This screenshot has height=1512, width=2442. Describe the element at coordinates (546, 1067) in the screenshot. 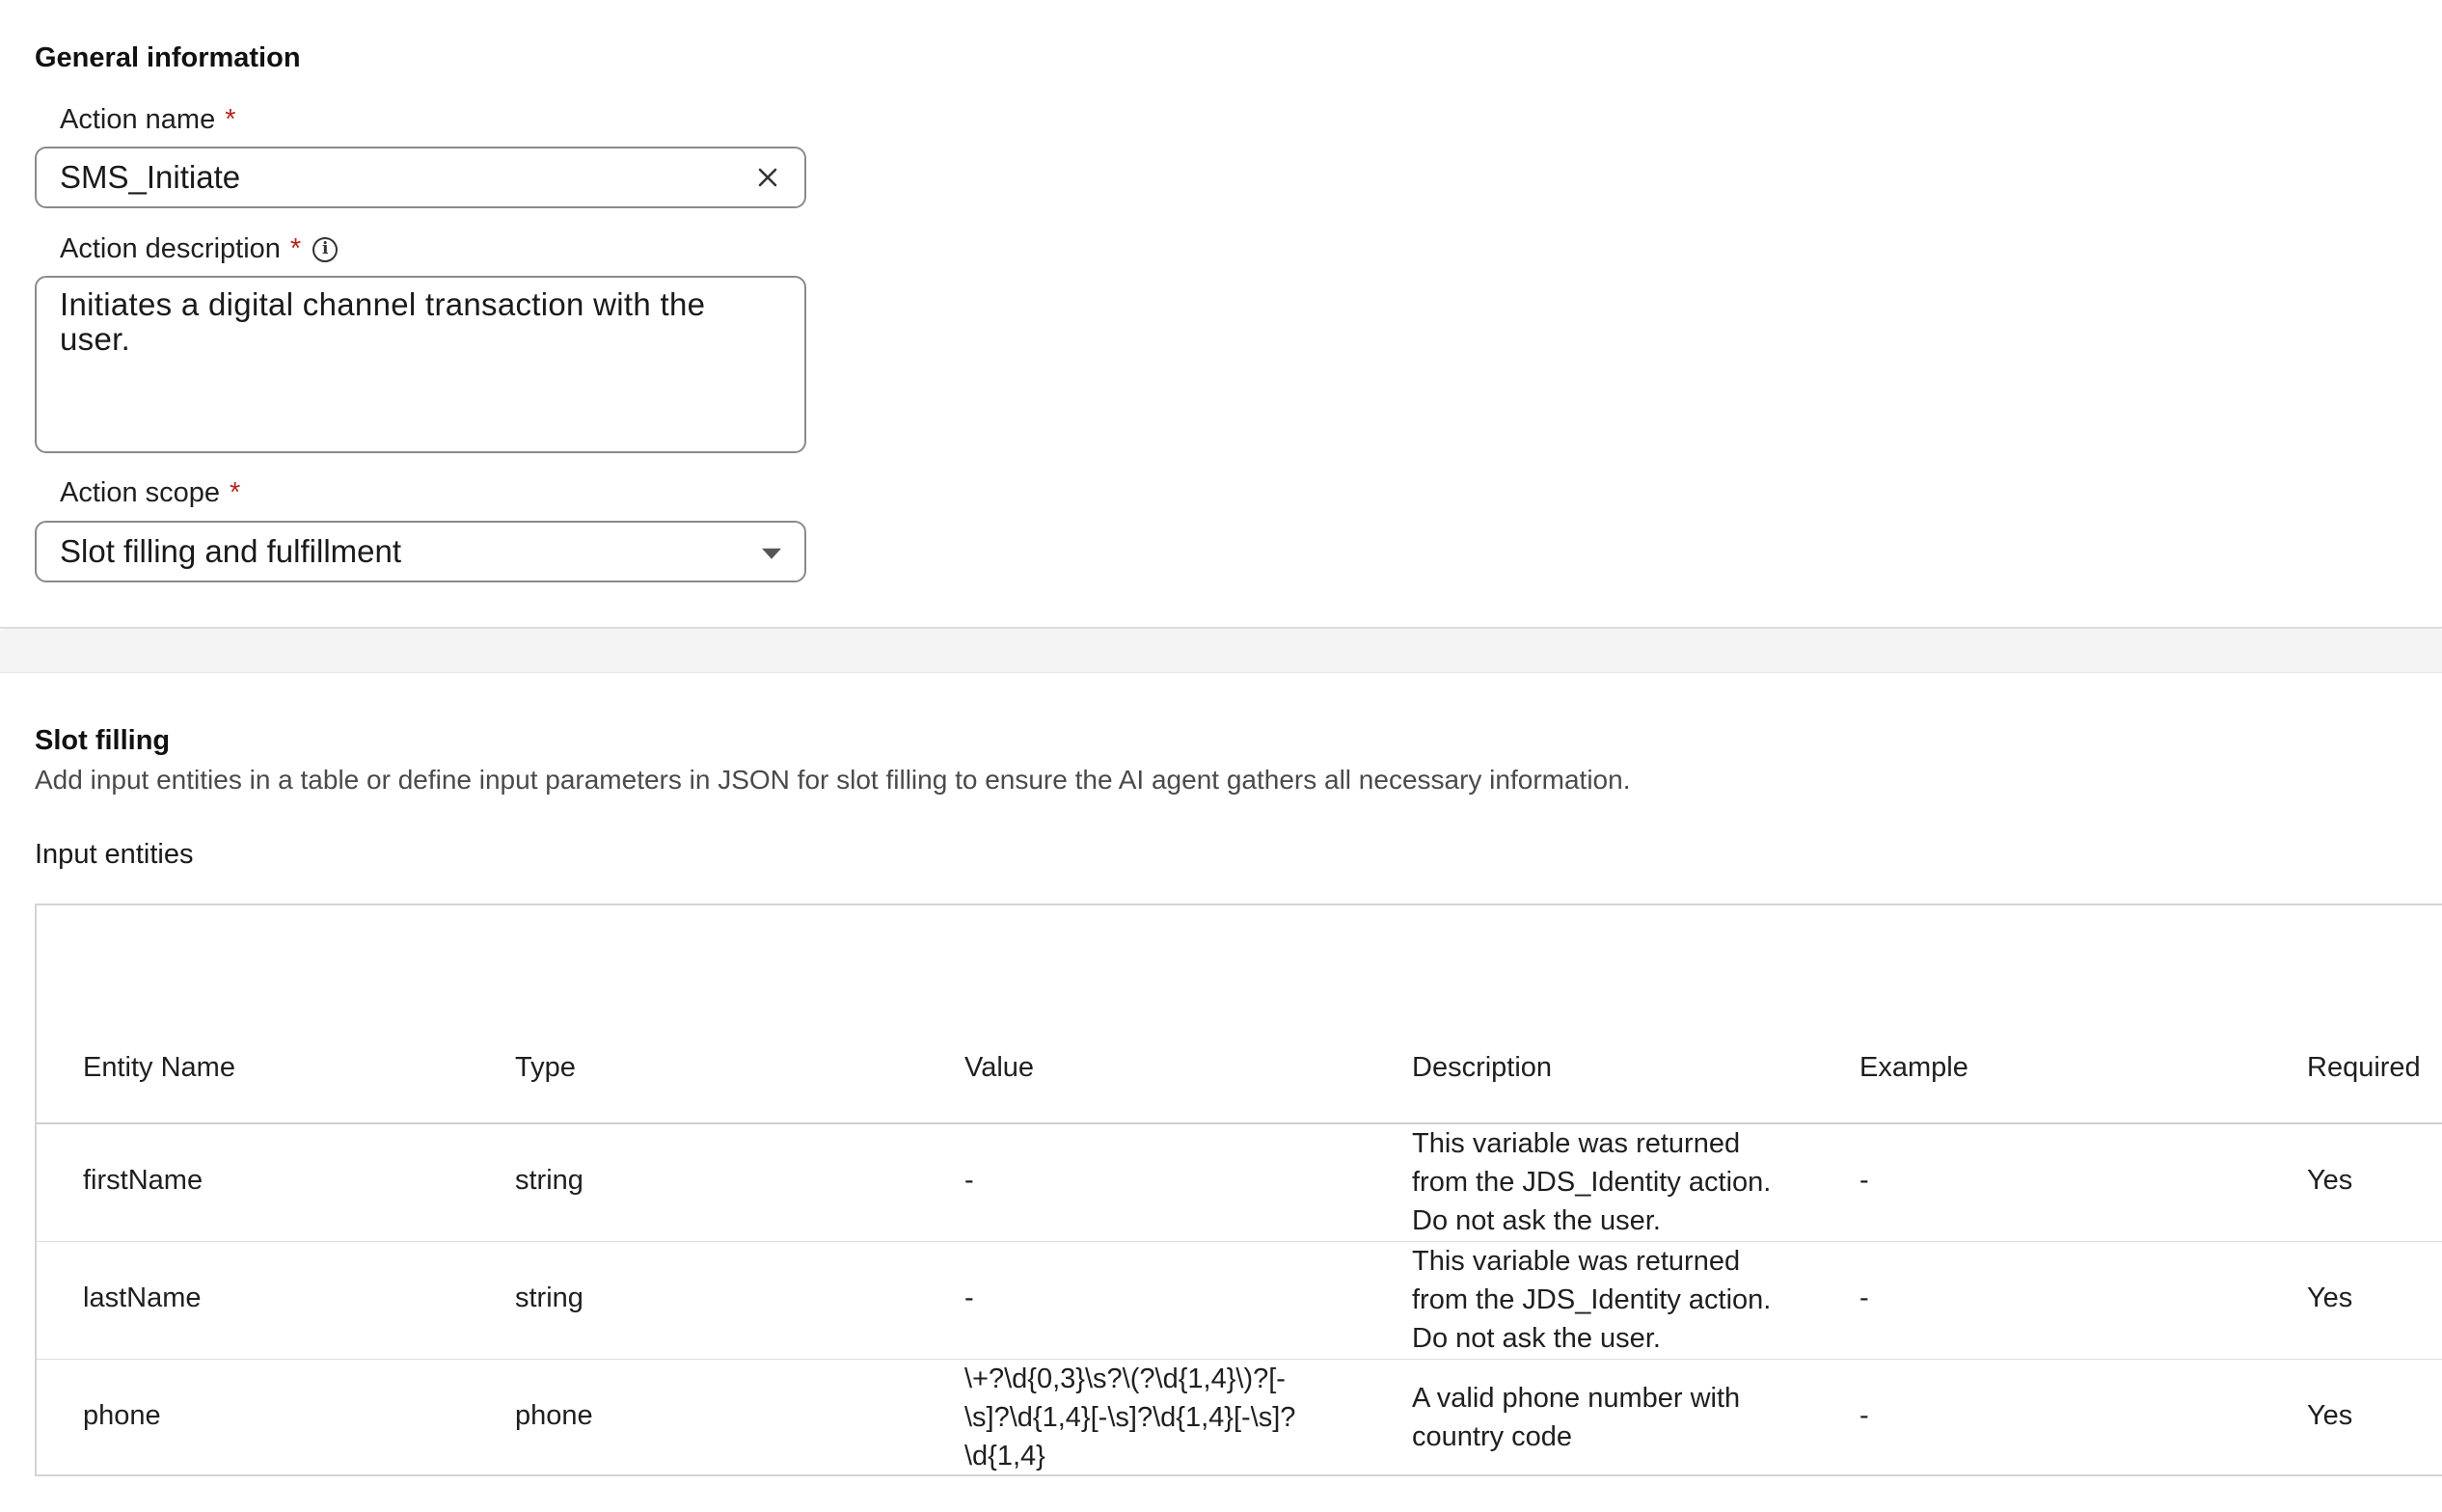

I see `column-header-type: Type` at that location.